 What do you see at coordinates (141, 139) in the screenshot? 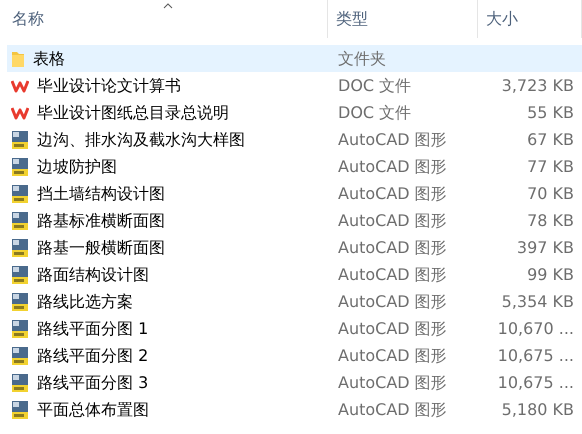
I see `file-name: 边沟、排水沟及截水沟大样图` at bounding box center [141, 139].